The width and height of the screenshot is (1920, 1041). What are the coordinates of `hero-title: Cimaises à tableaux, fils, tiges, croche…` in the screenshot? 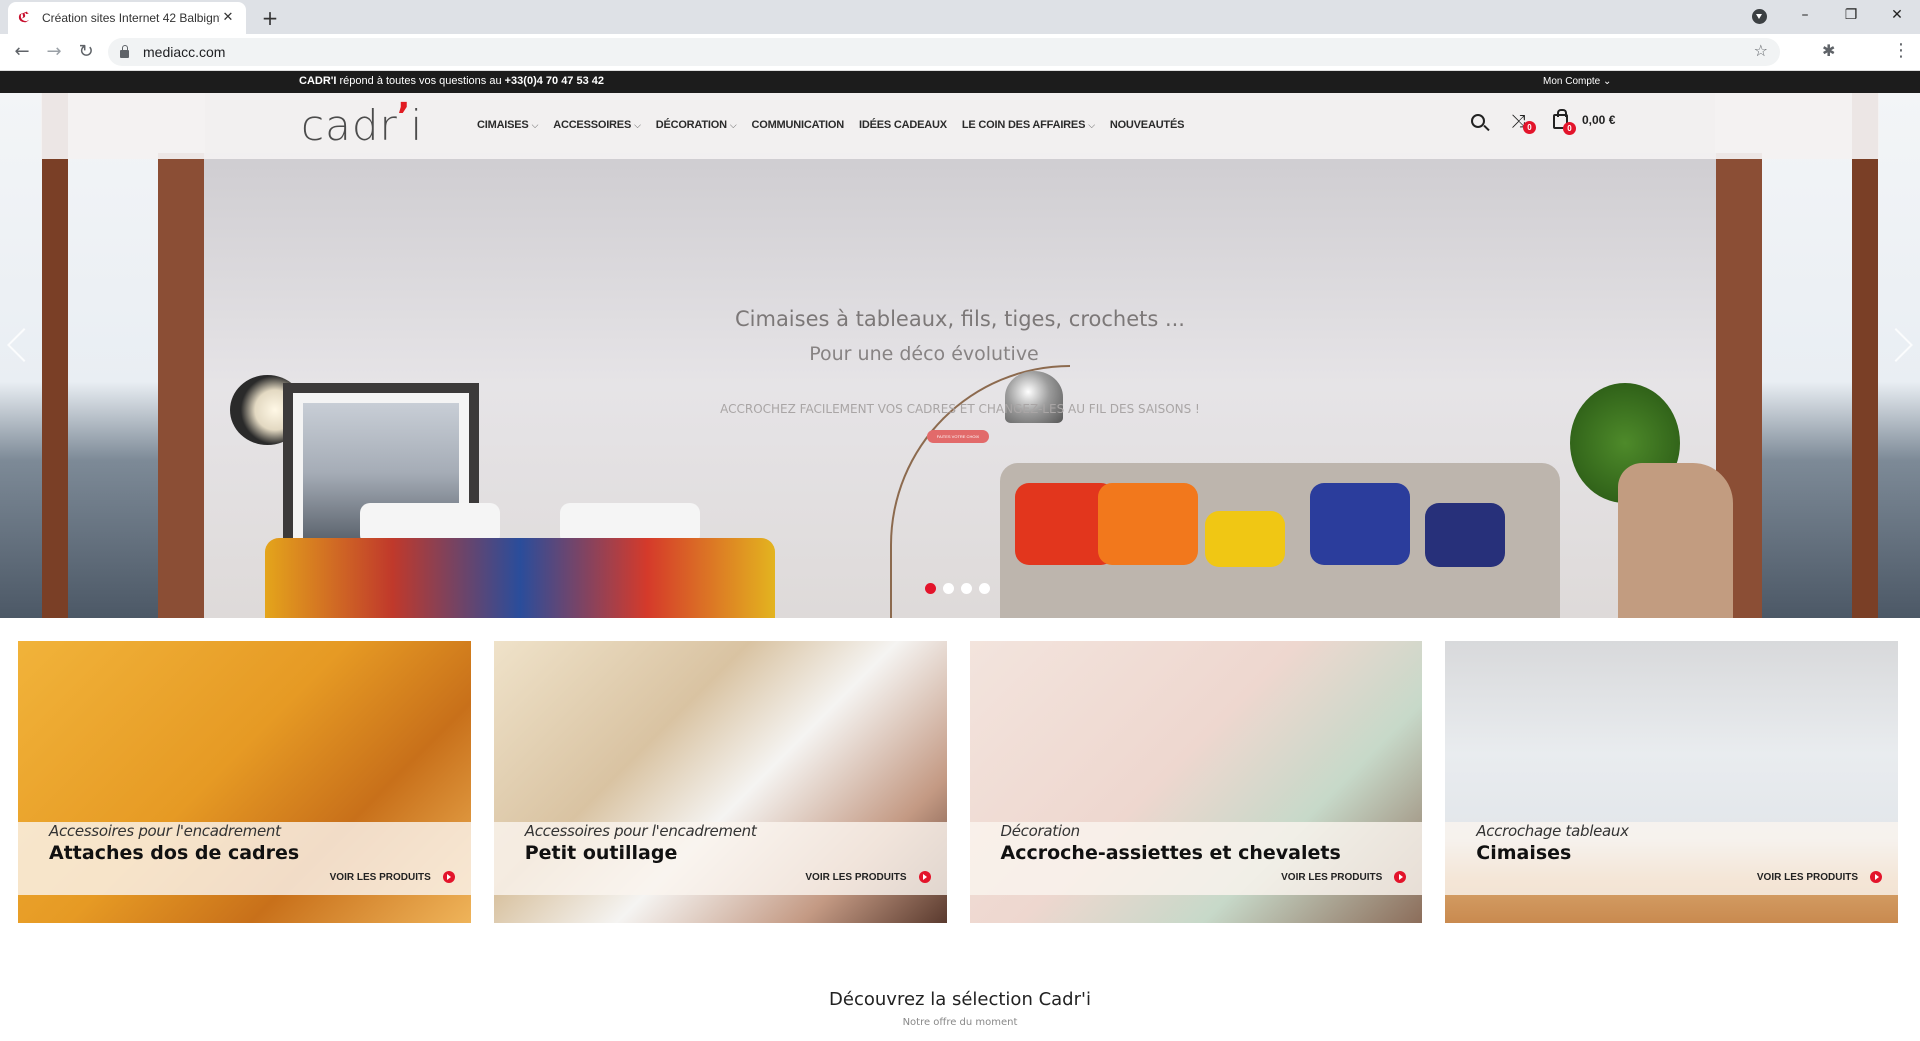 It's located at (959, 319).